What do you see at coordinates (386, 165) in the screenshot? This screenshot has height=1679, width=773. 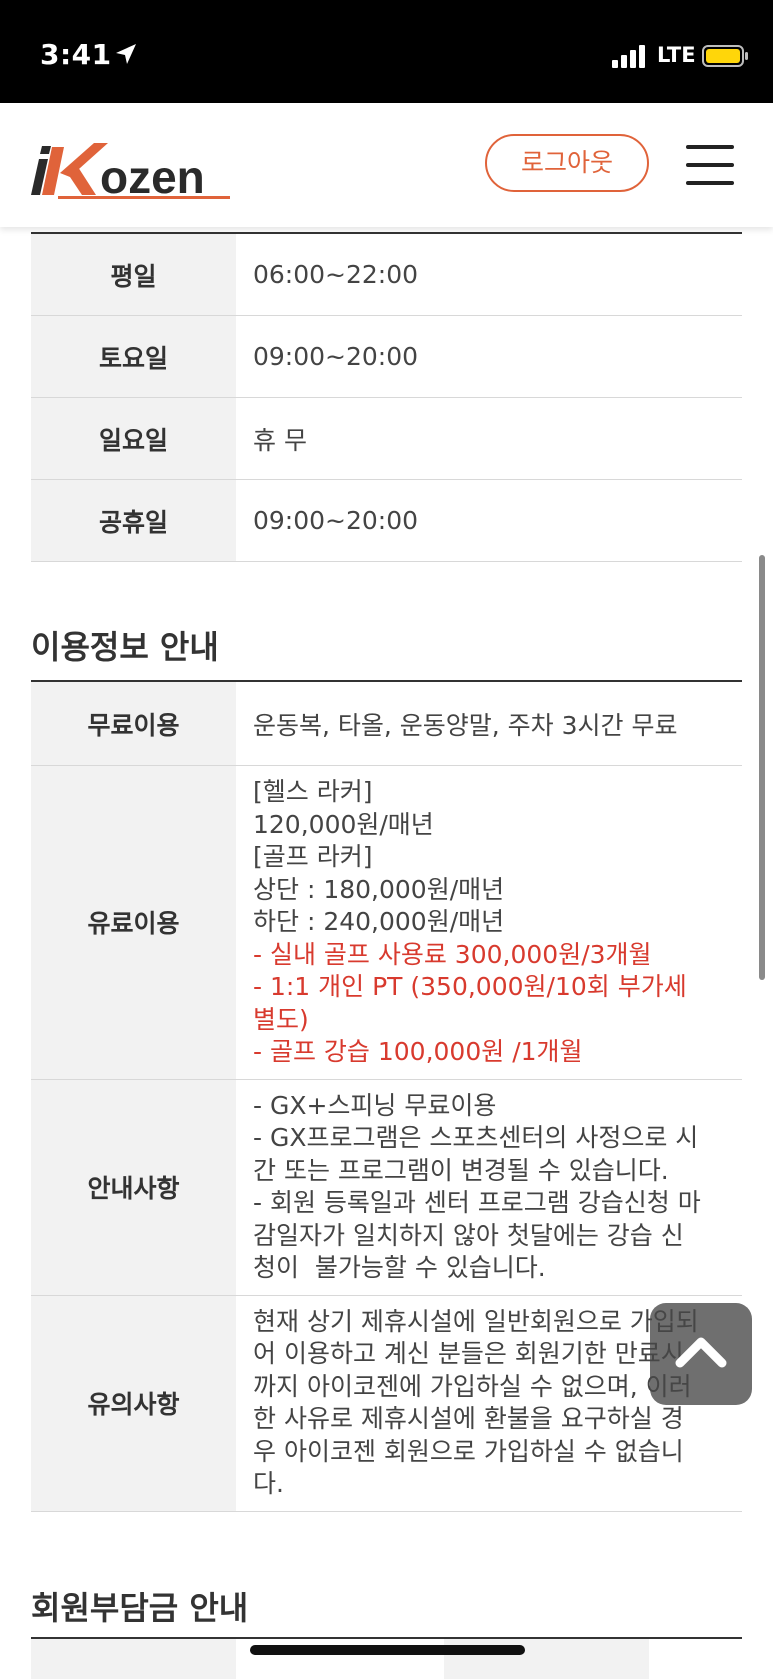 I see `site-header: ozen 로그아웃` at bounding box center [386, 165].